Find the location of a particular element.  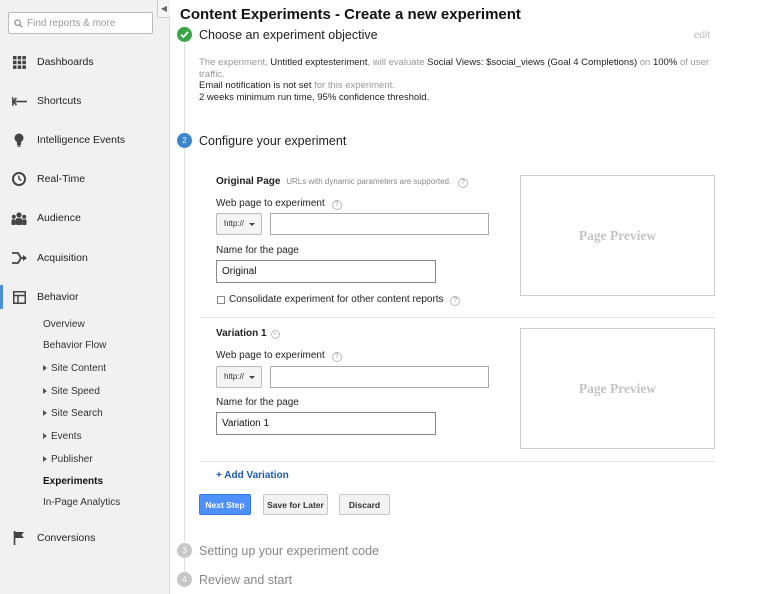

behavior-sub-site-speed: Site Speed is located at coordinates (71, 391).